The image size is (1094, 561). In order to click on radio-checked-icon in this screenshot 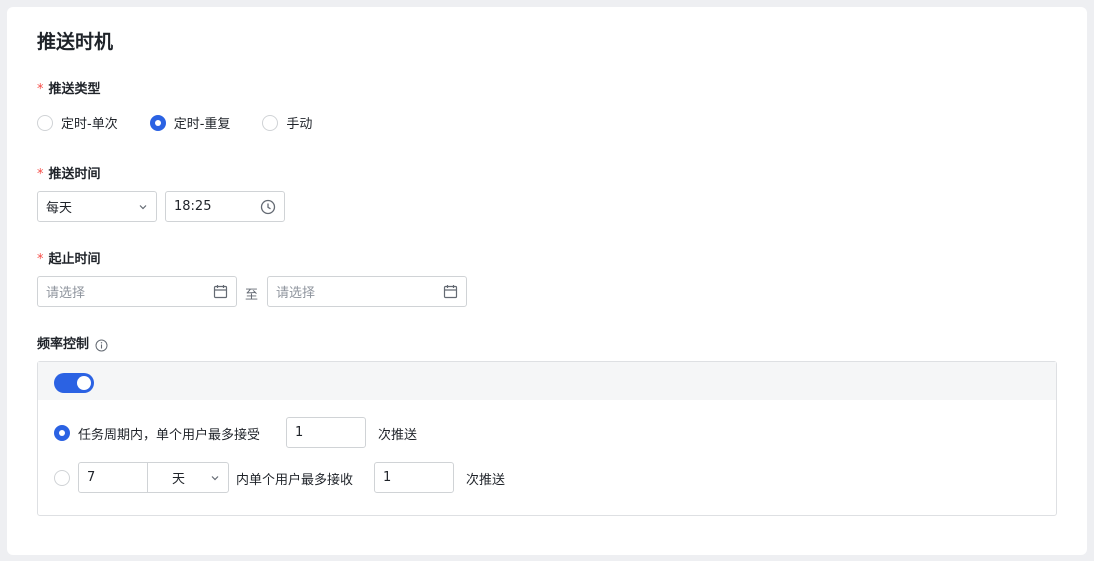, I will do `click(157, 122)`.